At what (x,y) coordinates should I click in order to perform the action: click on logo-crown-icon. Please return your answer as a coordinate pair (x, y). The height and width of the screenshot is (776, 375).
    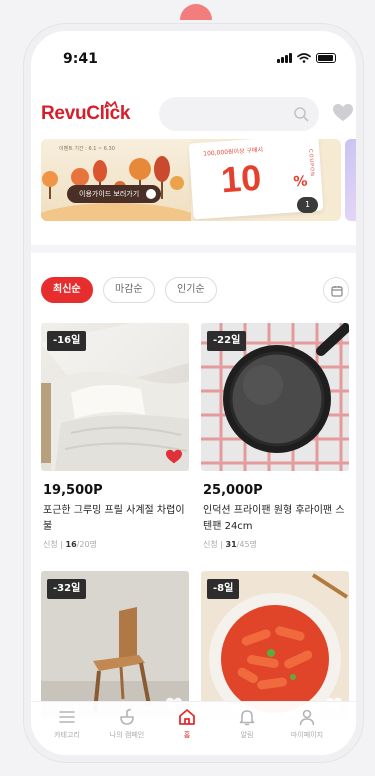
    Looking at the image, I should click on (111, 105).